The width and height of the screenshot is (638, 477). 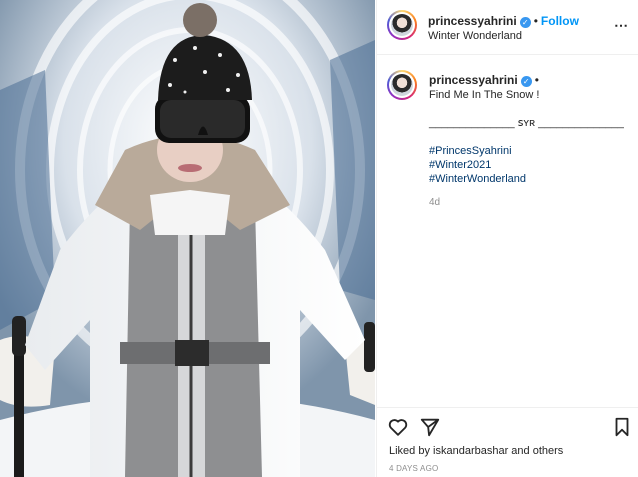 What do you see at coordinates (560, 21) in the screenshot?
I see `follow-button: Follow` at bounding box center [560, 21].